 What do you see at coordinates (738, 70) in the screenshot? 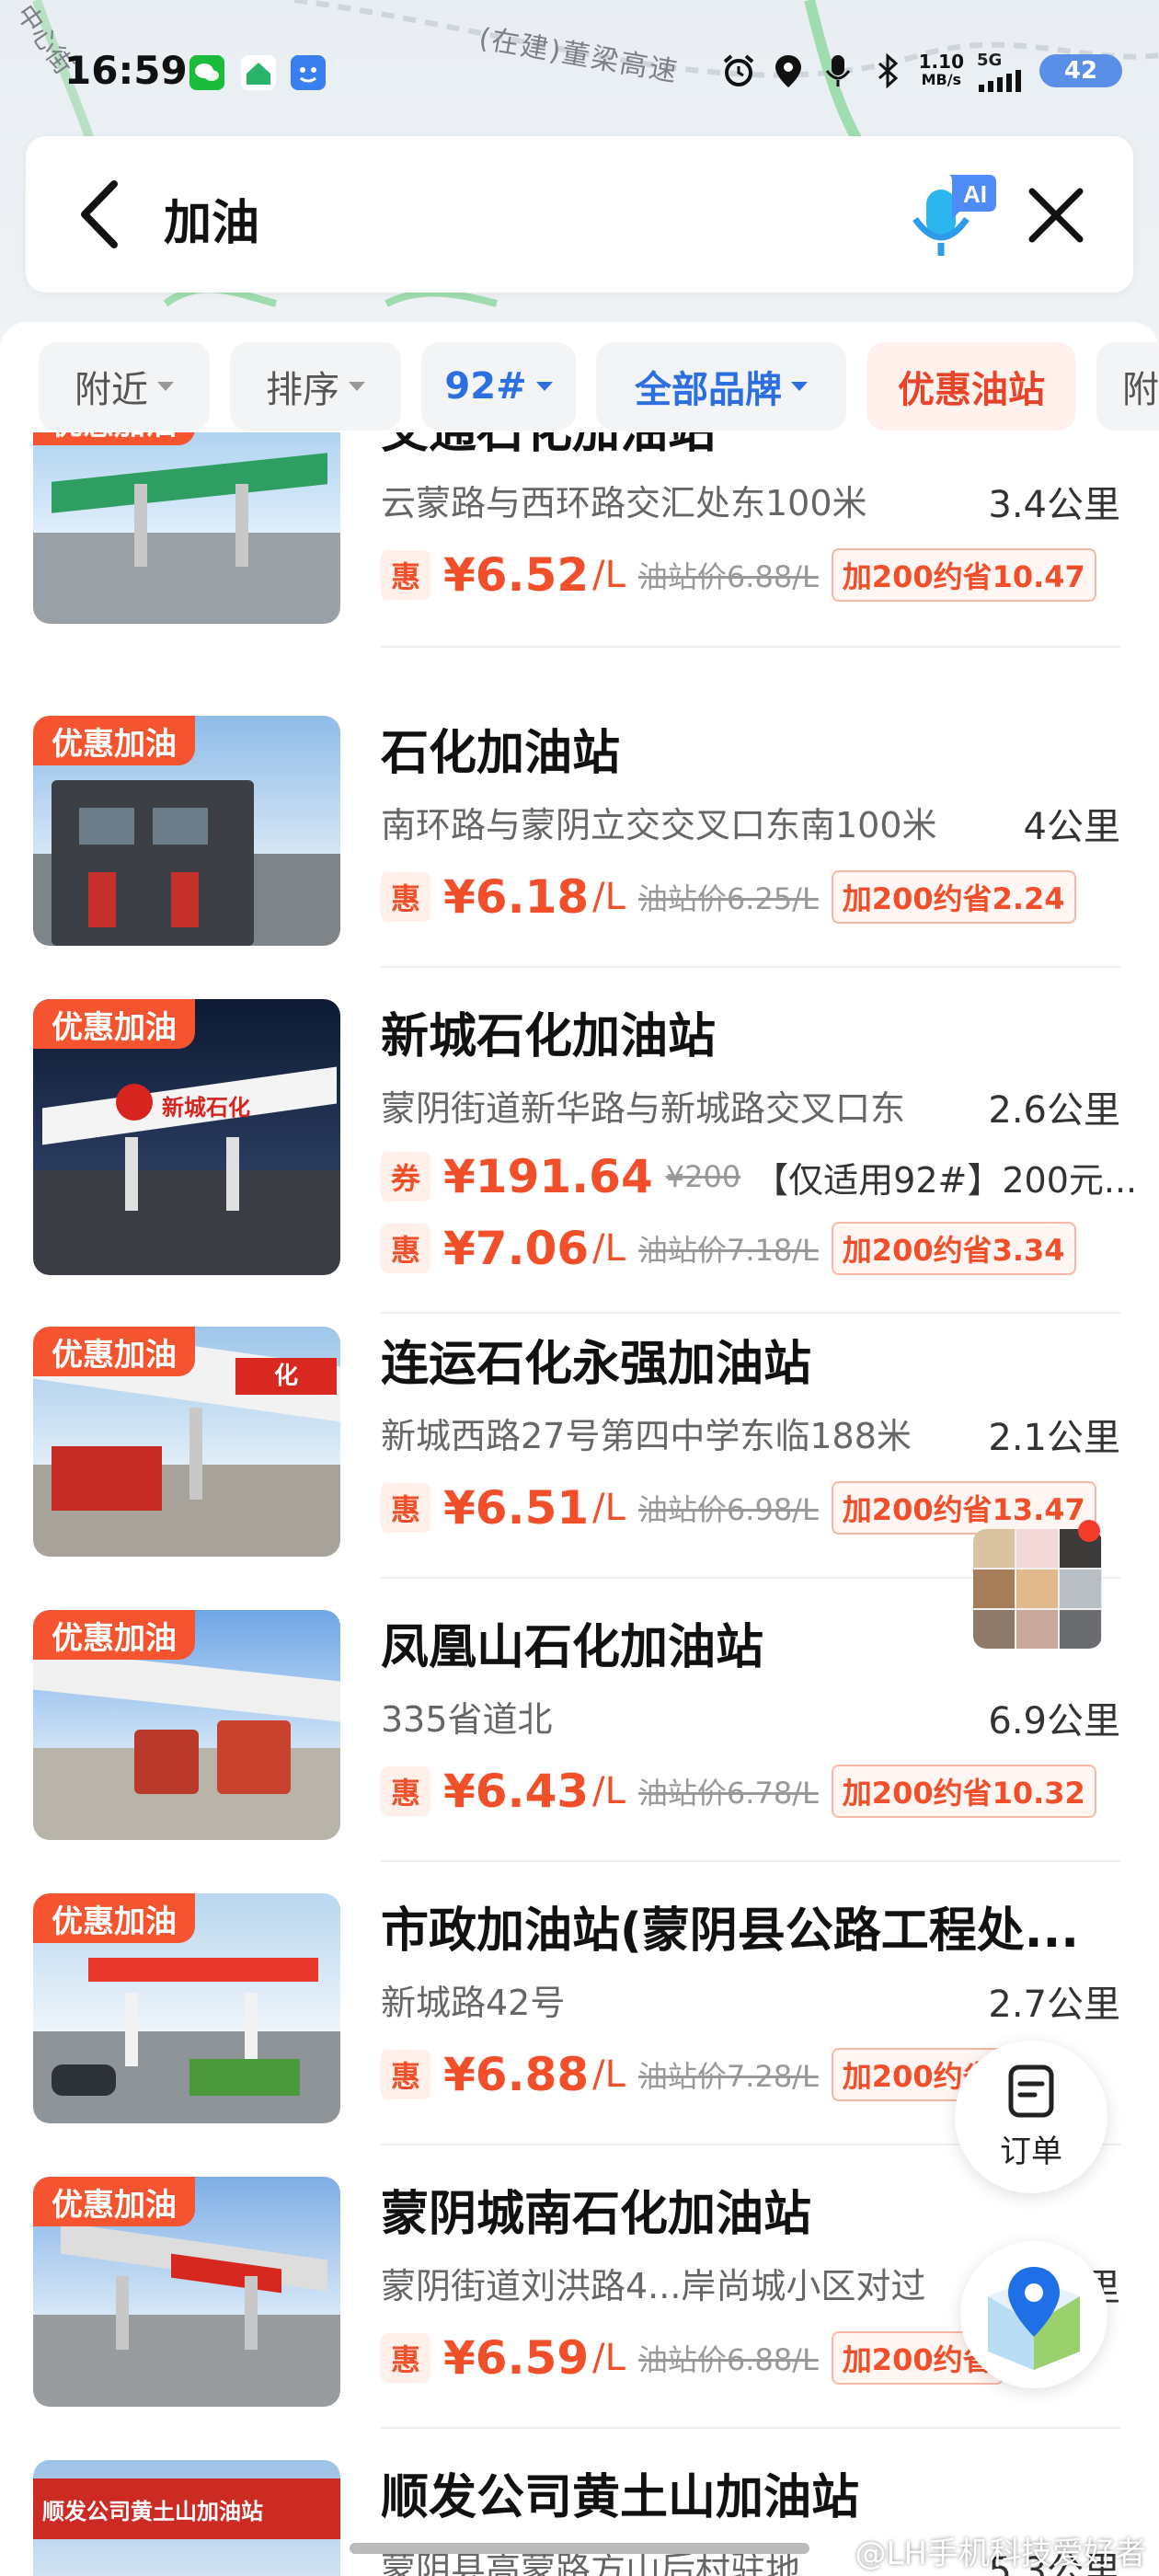
I see `alarm-icon` at bounding box center [738, 70].